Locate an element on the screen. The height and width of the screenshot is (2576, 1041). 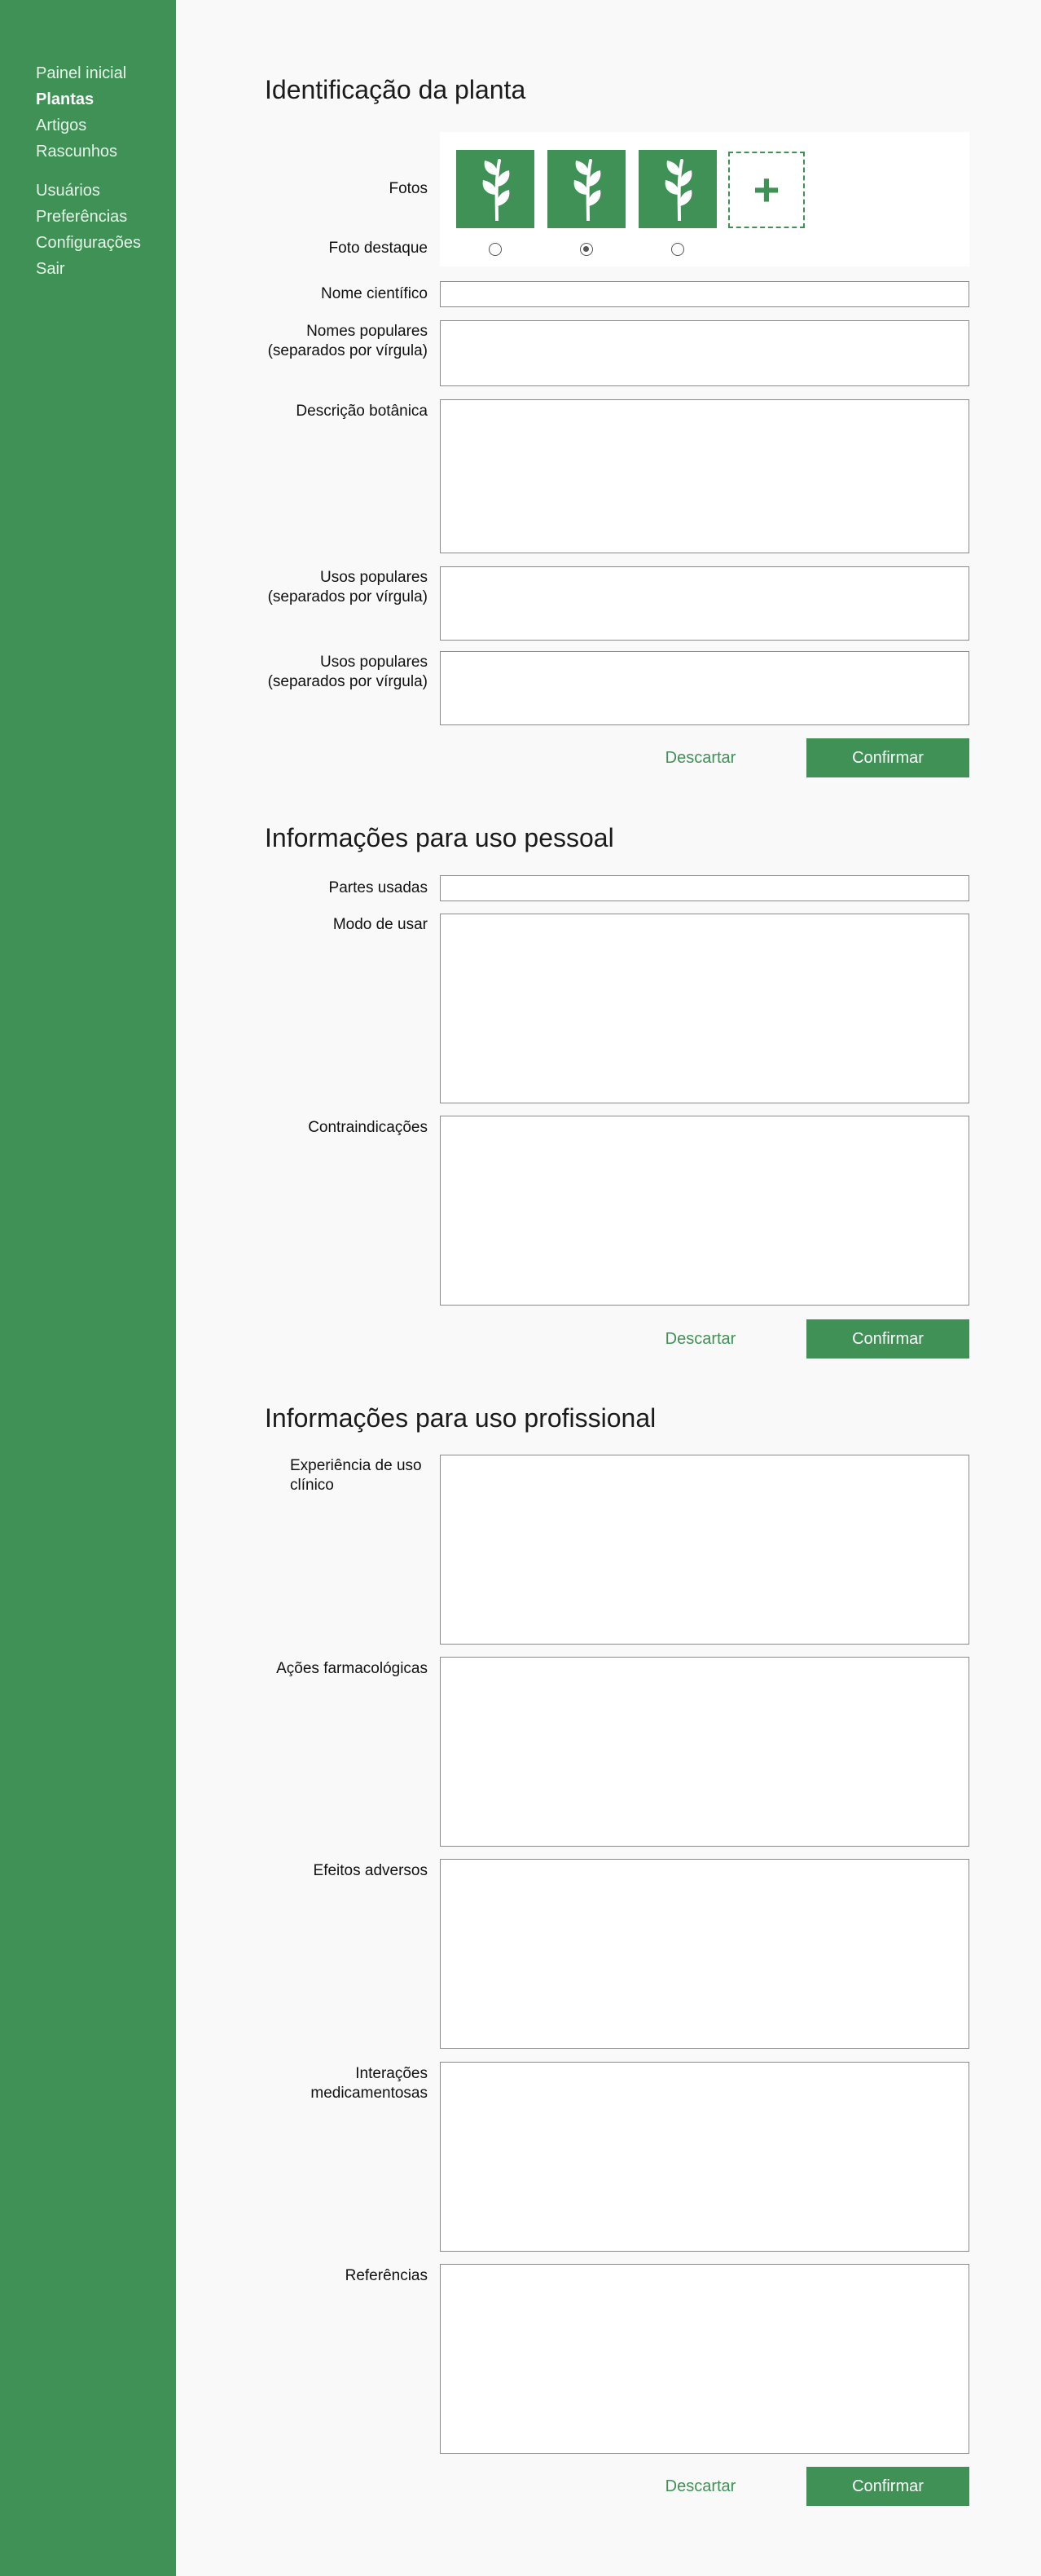
featured-photo-label: Foto destaque is located at coordinates (378, 249).